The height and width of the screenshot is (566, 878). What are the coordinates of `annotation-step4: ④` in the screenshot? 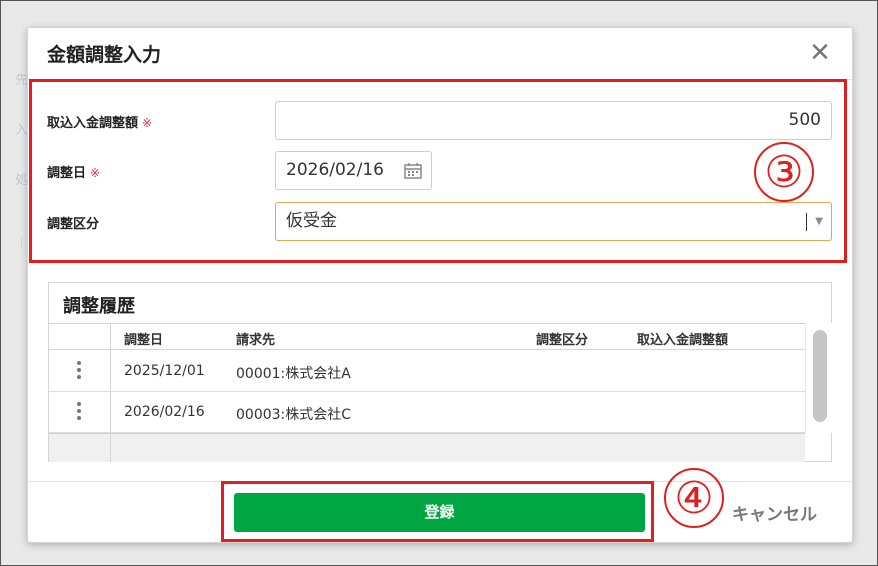 It's located at (694, 498).